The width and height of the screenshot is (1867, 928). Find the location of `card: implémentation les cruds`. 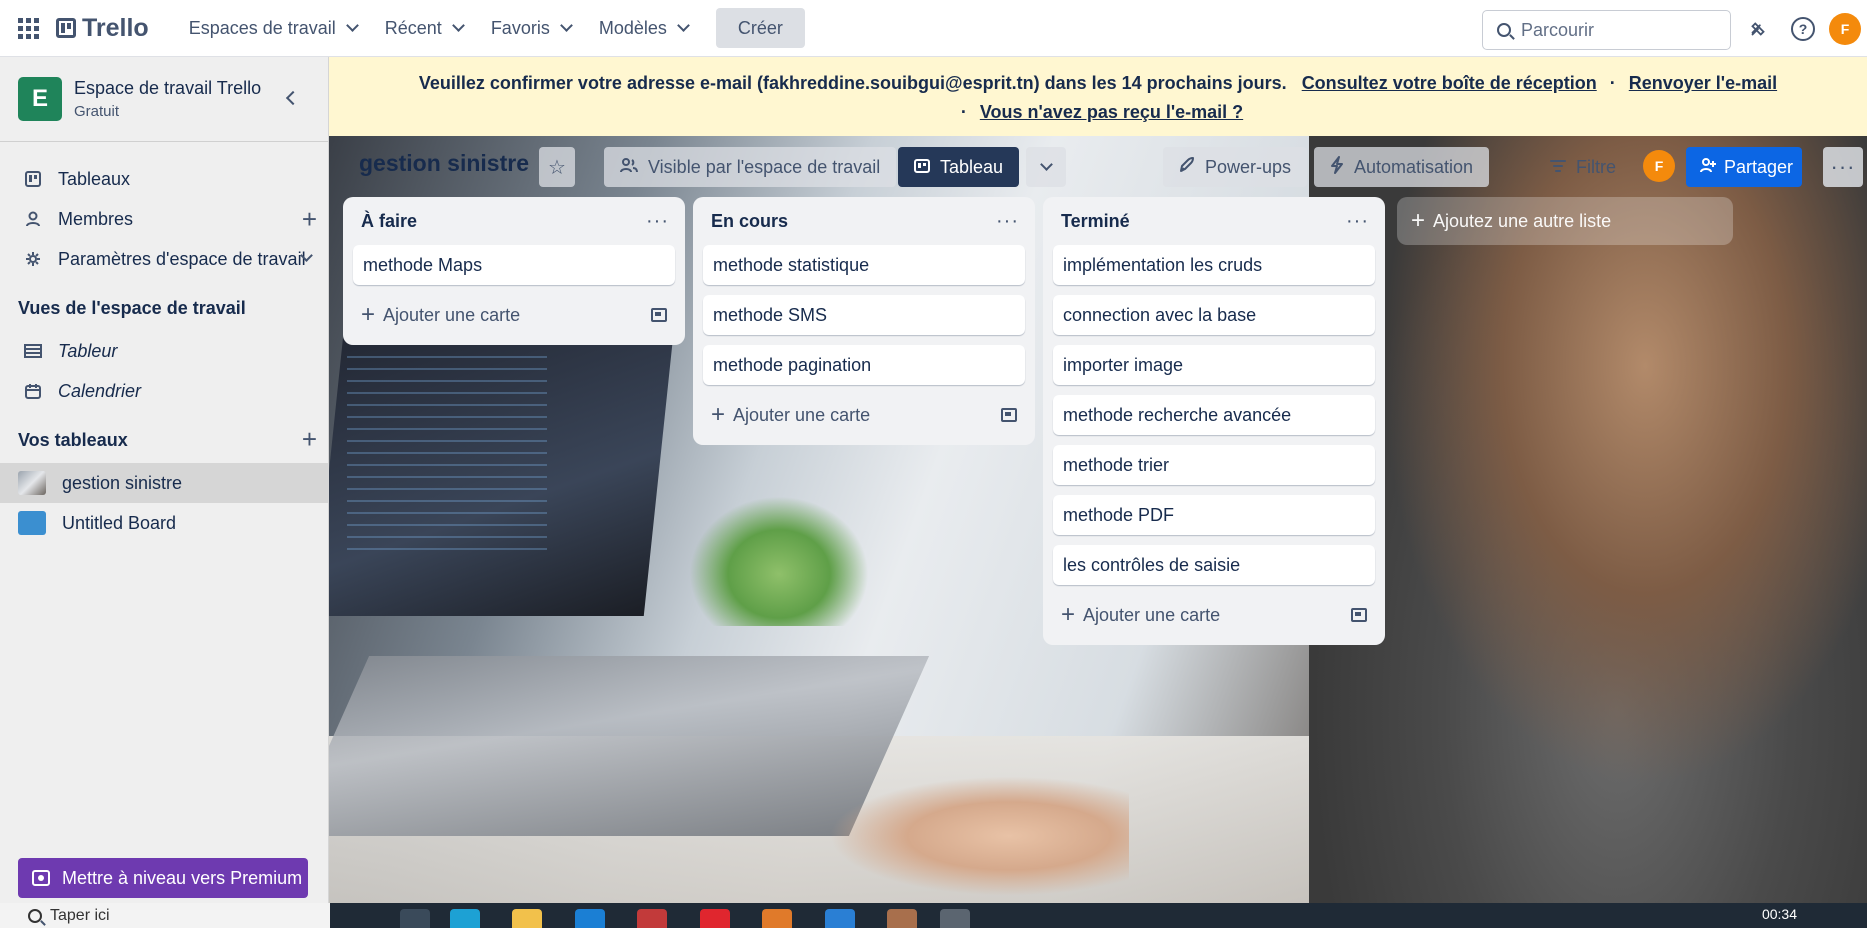

card: implémentation les cruds is located at coordinates (1214, 265).